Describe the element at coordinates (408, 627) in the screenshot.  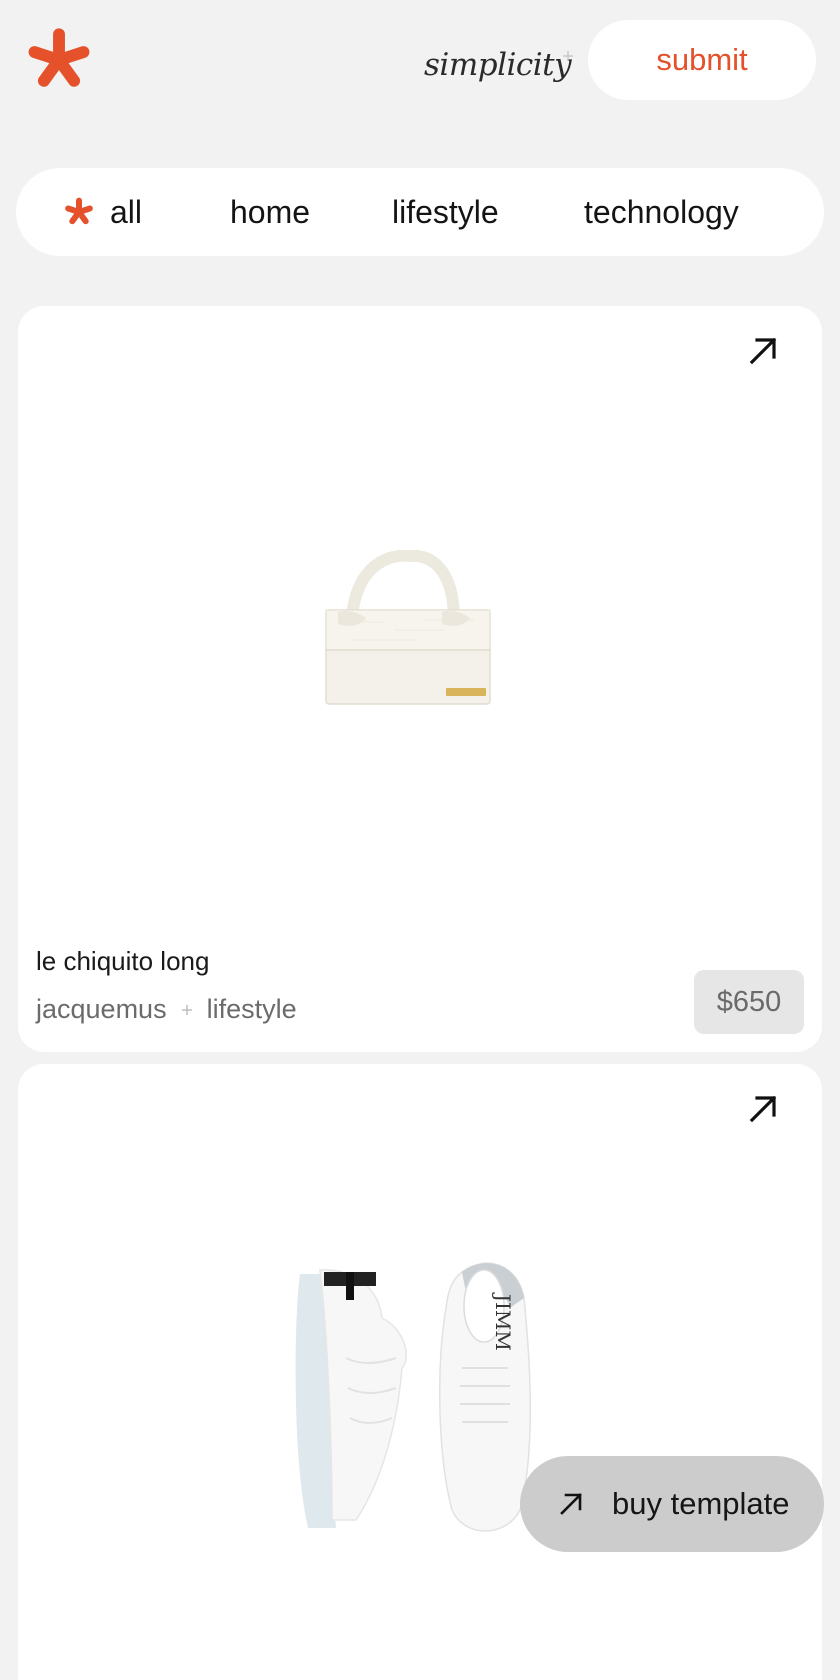
I see `handbag-image` at that location.